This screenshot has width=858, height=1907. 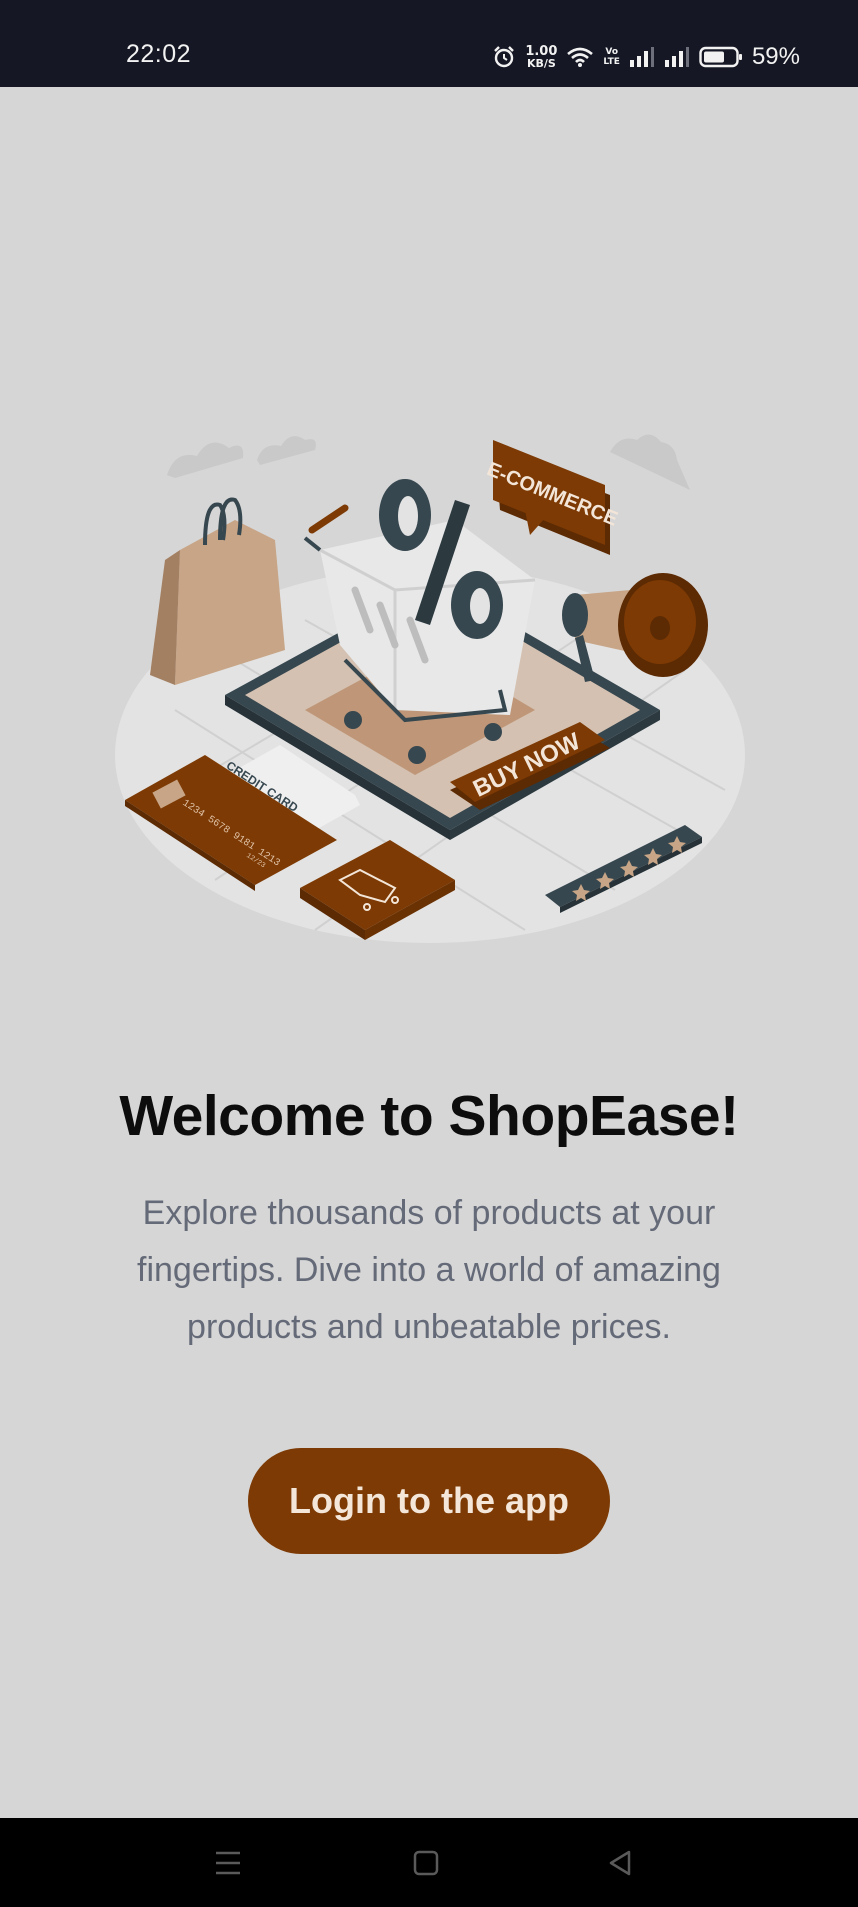 What do you see at coordinates (426, 1863) in the screenshot?
I see `home-icon` at bounding box center [426, 1863].